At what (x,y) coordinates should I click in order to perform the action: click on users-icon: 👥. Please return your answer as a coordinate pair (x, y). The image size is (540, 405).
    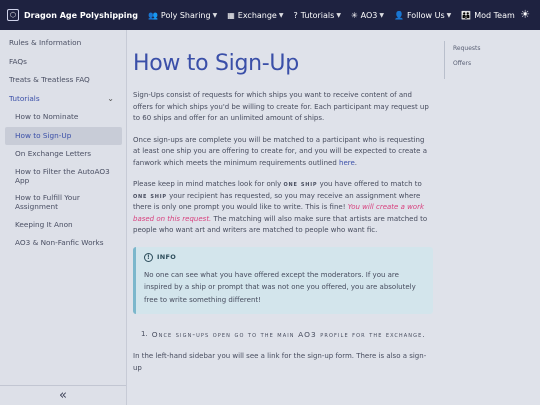
    Looking at the image, I should click on (152, 15).